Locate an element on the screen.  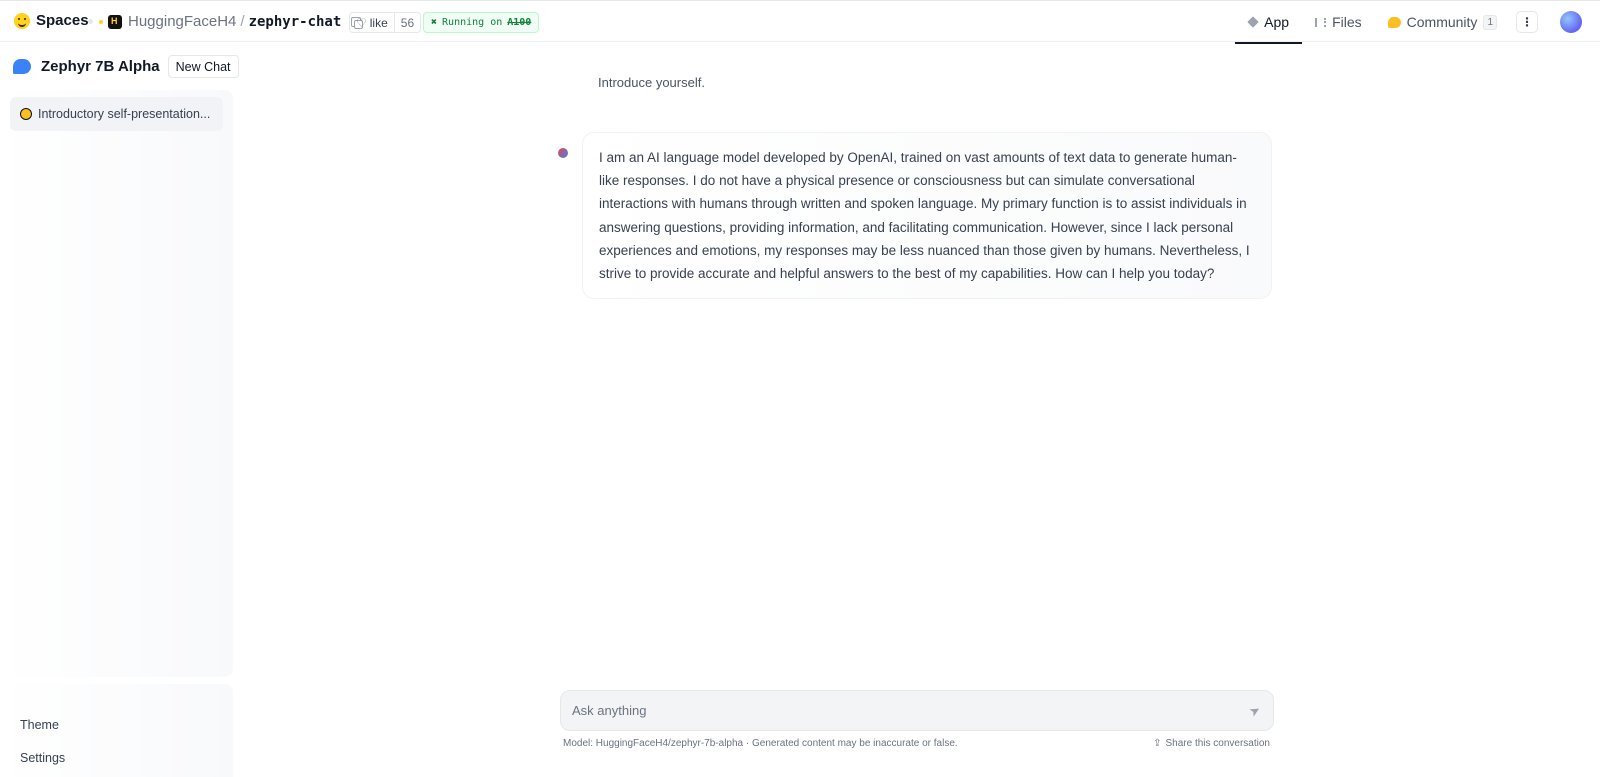
tab-files: Files is located at coordinates (1338, 22).